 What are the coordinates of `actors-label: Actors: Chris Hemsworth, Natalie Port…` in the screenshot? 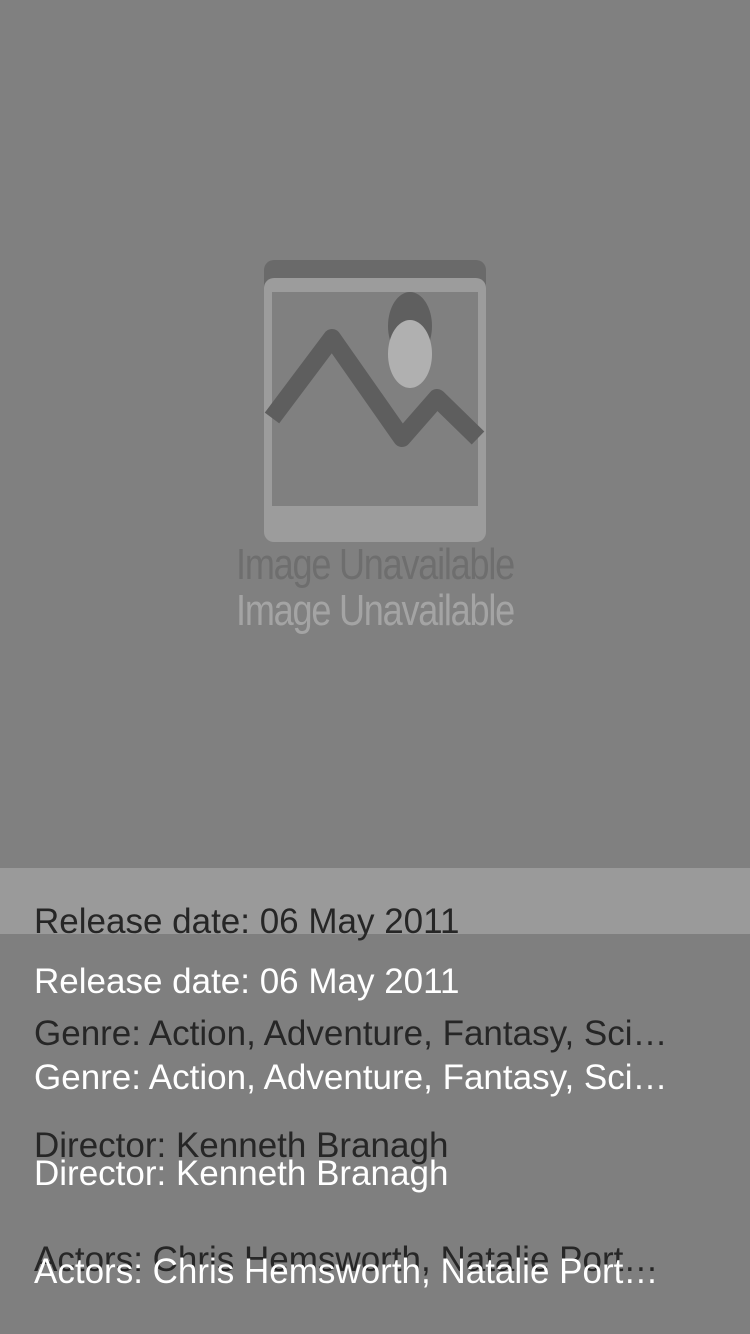 It's located at (346, 1271).